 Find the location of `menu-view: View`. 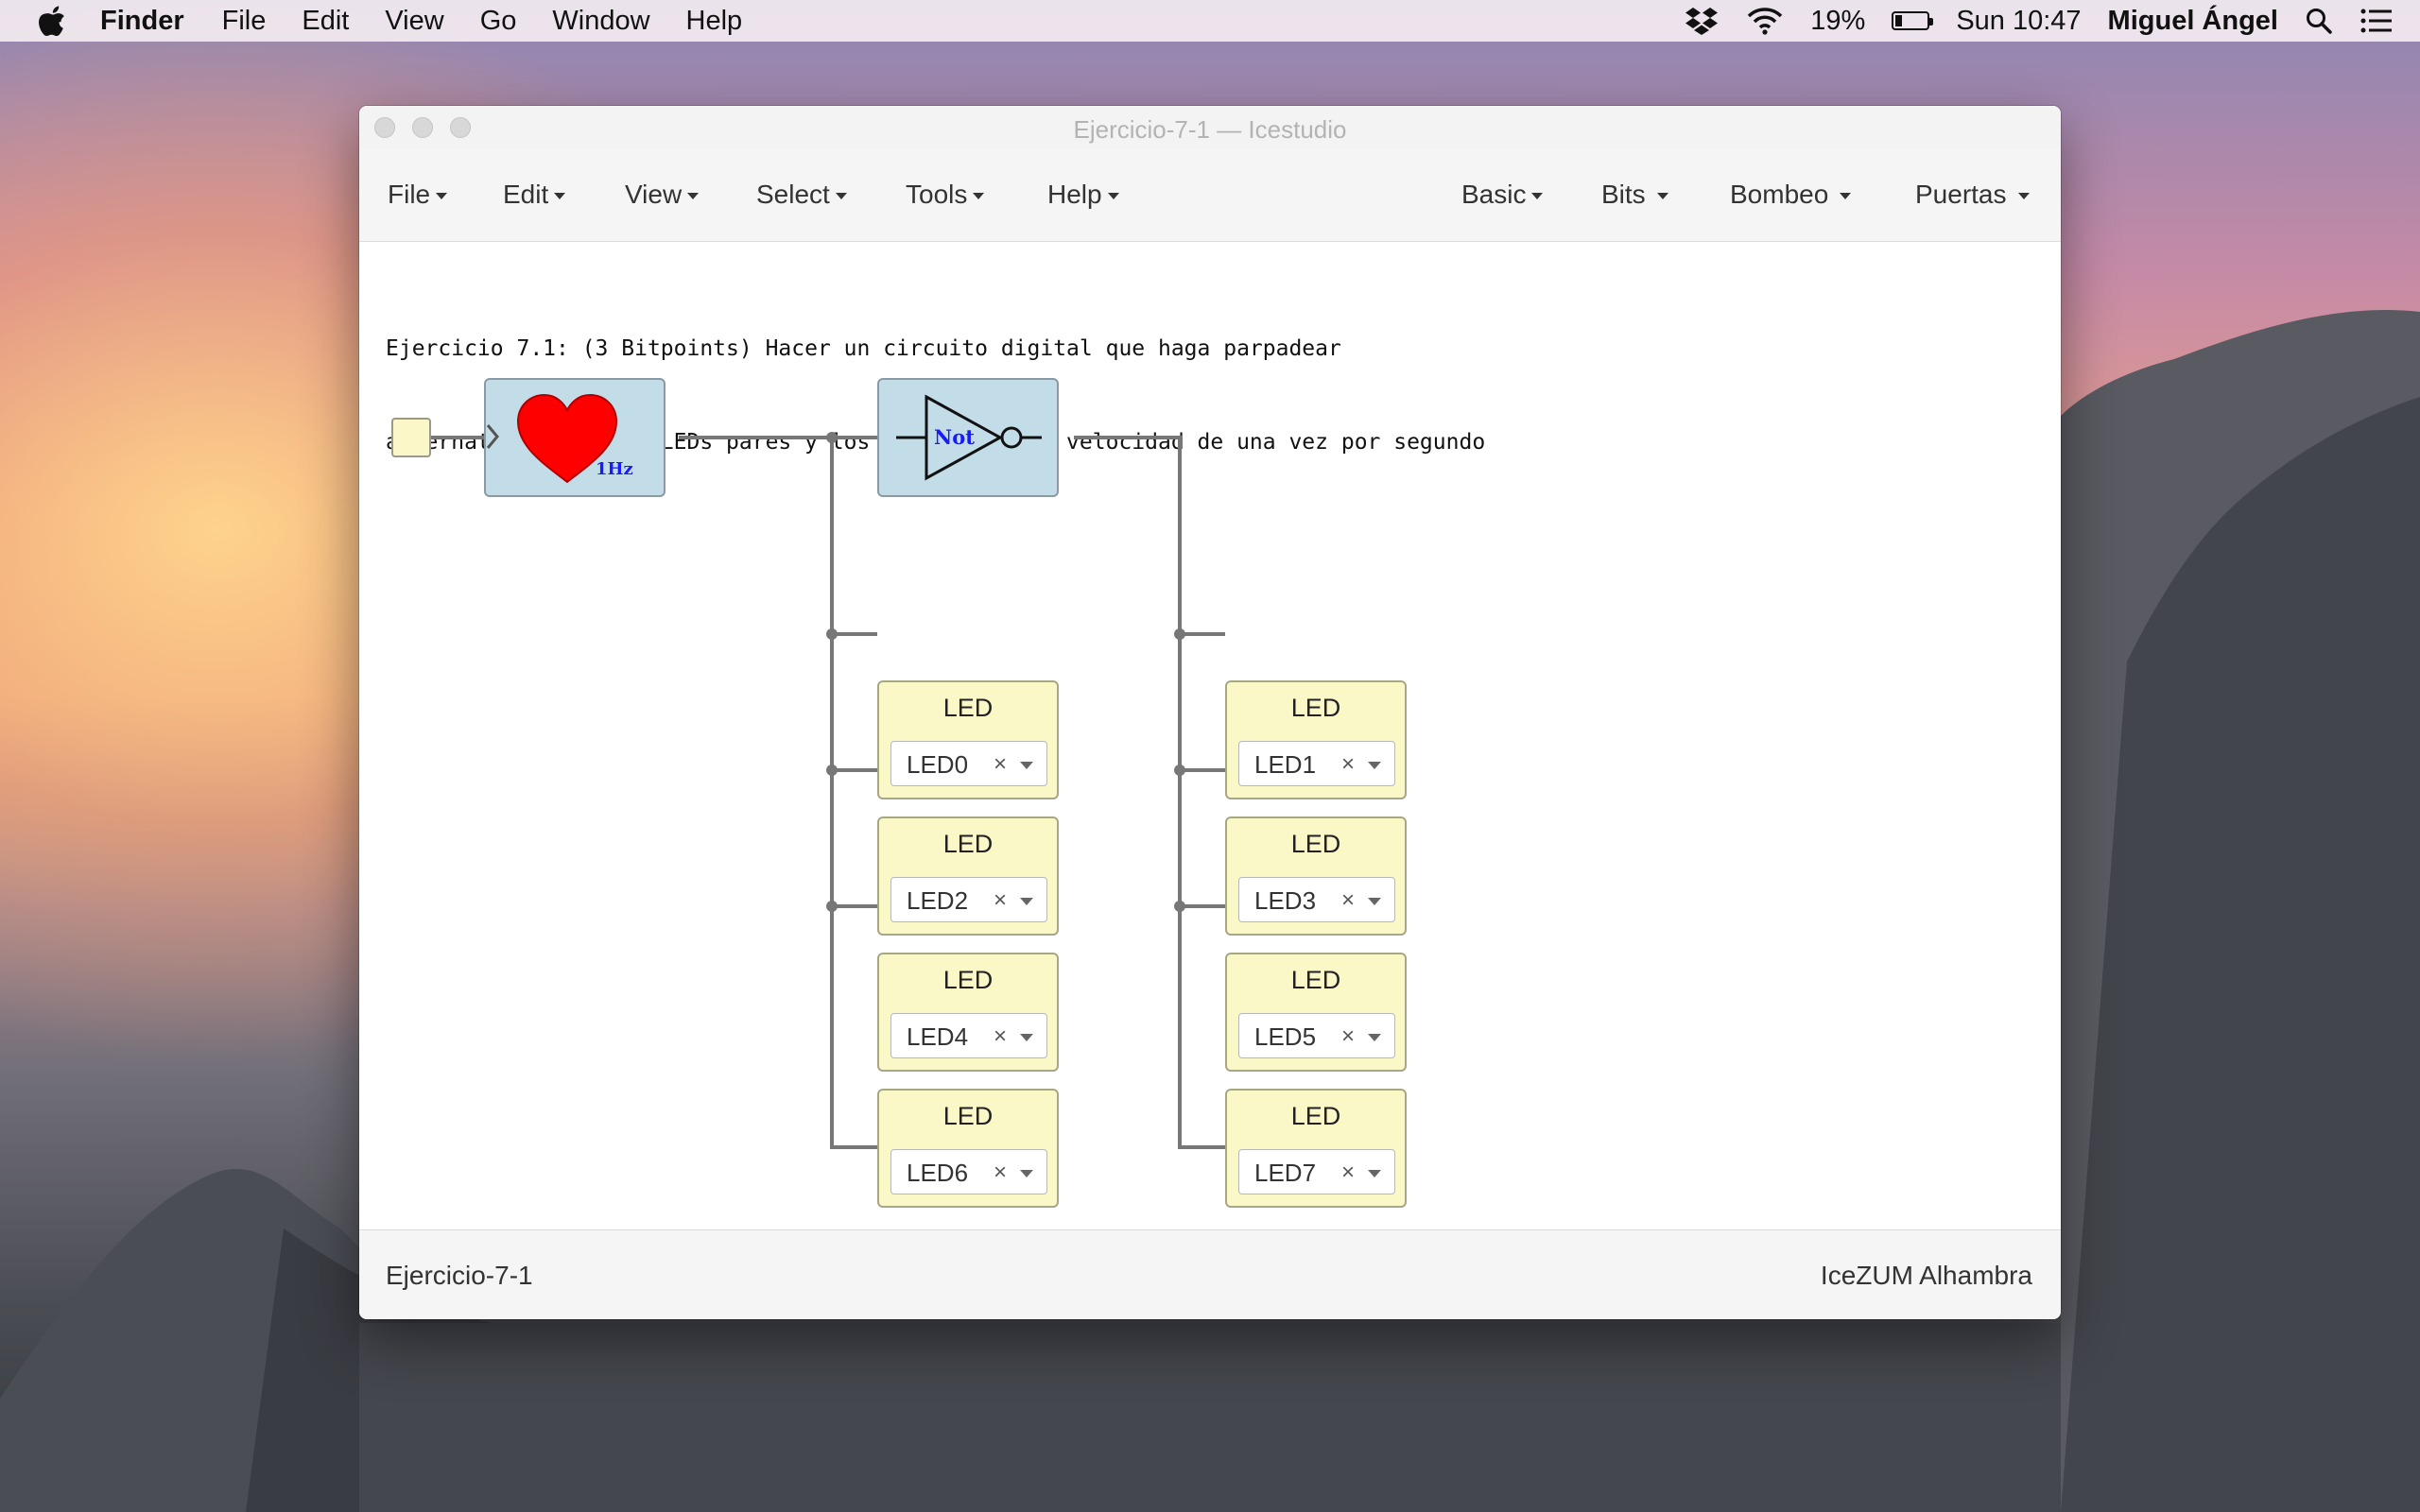

menu-view: View is located at coordinates (662, 195).